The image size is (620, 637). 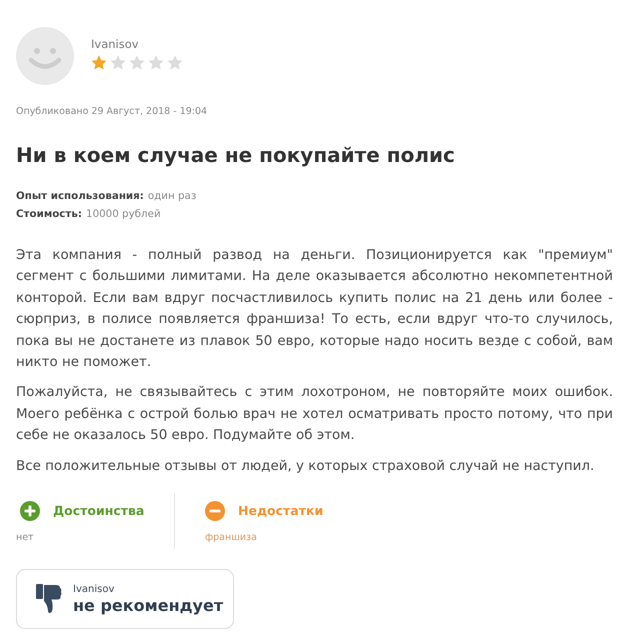 What do you see at coordinates (231, 538) in the screenshot?
I see `section-text: франшиза` at bounding box center [231, 538].